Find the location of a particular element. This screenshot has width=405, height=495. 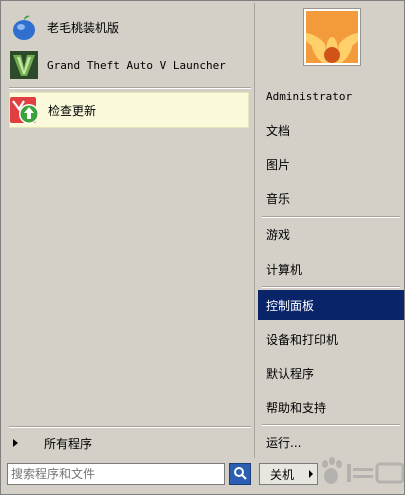

program-item-laomaotao: 老毛桃装机版 is located at coordinates (129, 27).